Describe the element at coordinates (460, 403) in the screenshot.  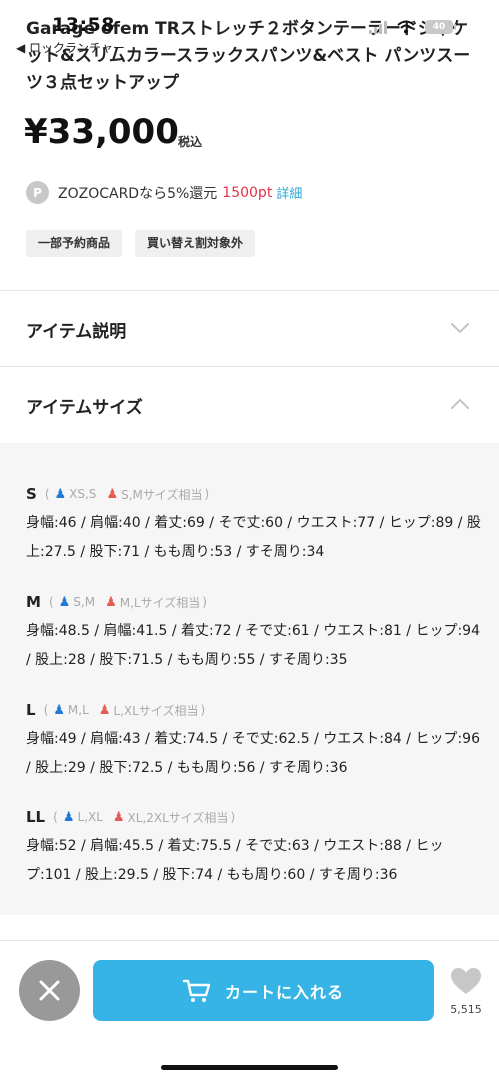
I see `chevron-up-icon` at that location.